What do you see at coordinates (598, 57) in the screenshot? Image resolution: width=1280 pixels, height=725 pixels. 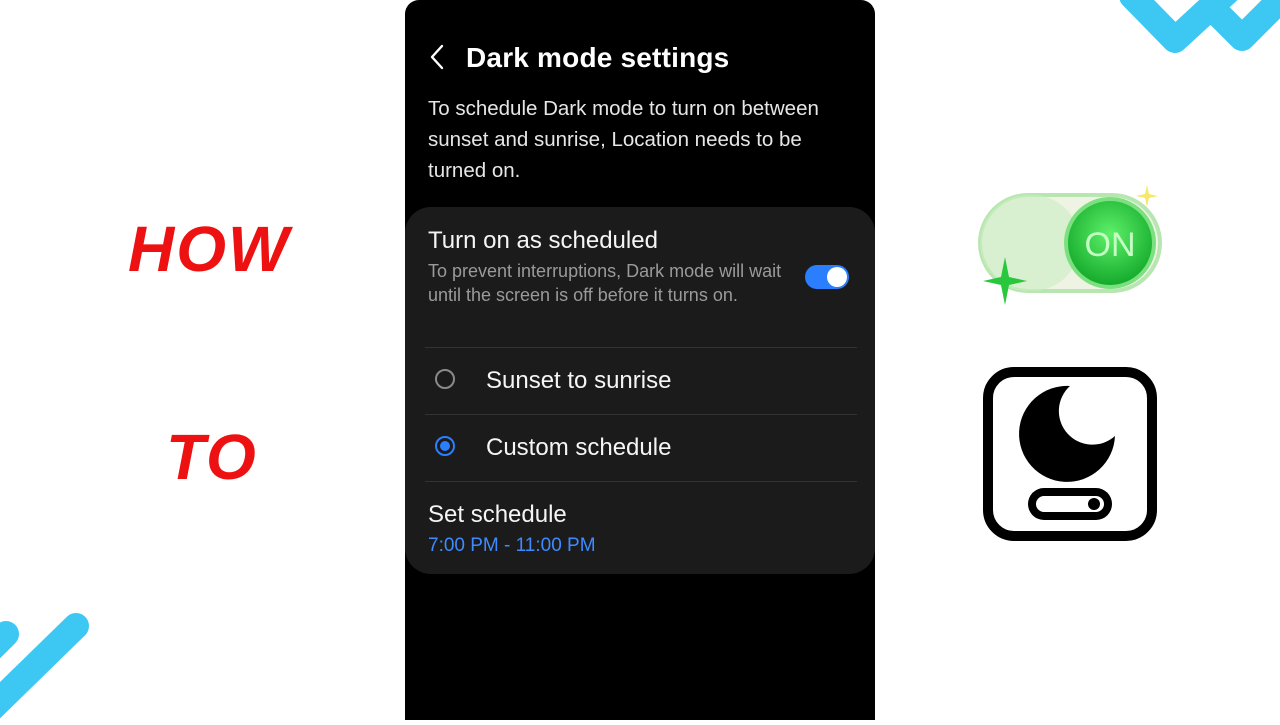 I see `page-title: Dark mode settings` at bounding box center [598, 57].